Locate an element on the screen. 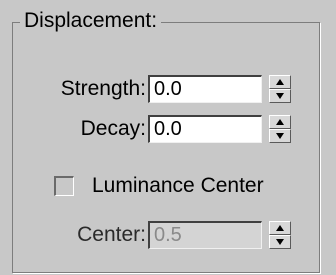 Image resolution: width=336 pixels, height=275 pixels. center-spin-down-button is located at coordinates (280, 242).